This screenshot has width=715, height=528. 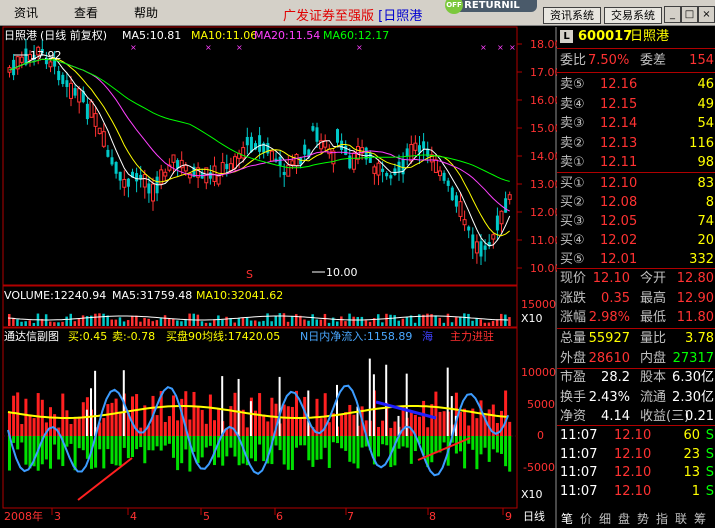 What do you see at coordinates (538, 372) in the screenshot?
I see `indicator-tick: 10000` at bounding box center [538, 372].